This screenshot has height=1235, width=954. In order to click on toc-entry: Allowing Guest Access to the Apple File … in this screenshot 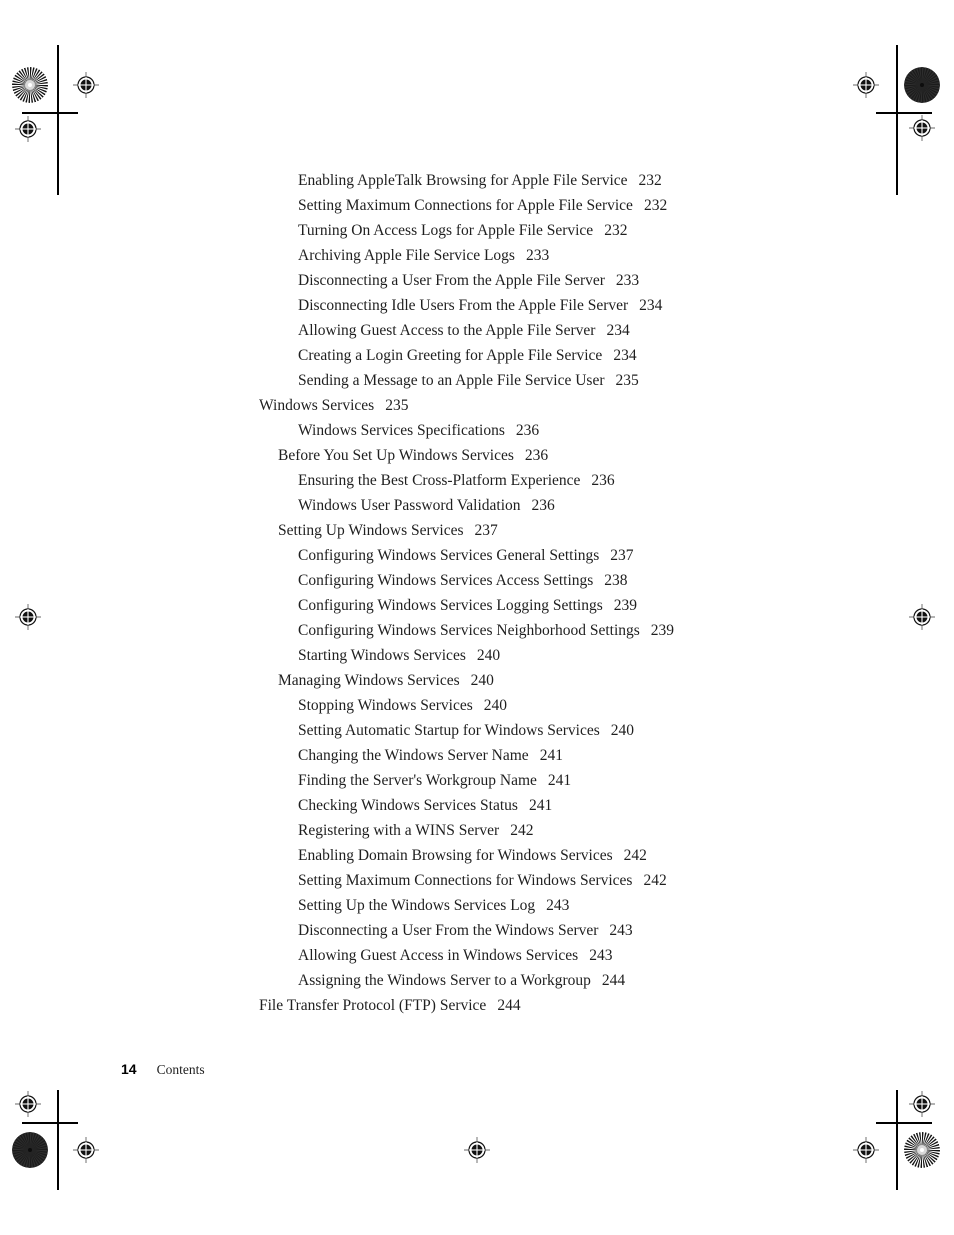, I will do `click(477, 330)`.